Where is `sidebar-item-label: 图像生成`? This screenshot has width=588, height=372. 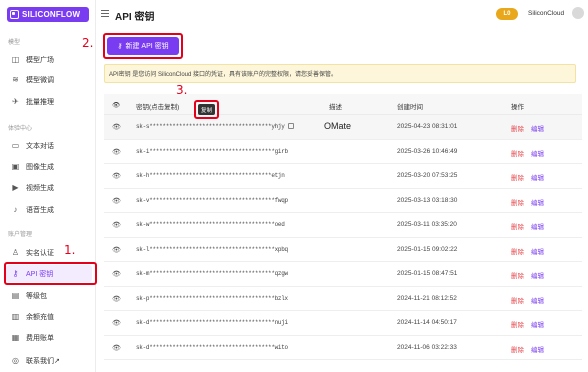 sidebar-item-label: 图像生成 is located at coordinates (40, 167).